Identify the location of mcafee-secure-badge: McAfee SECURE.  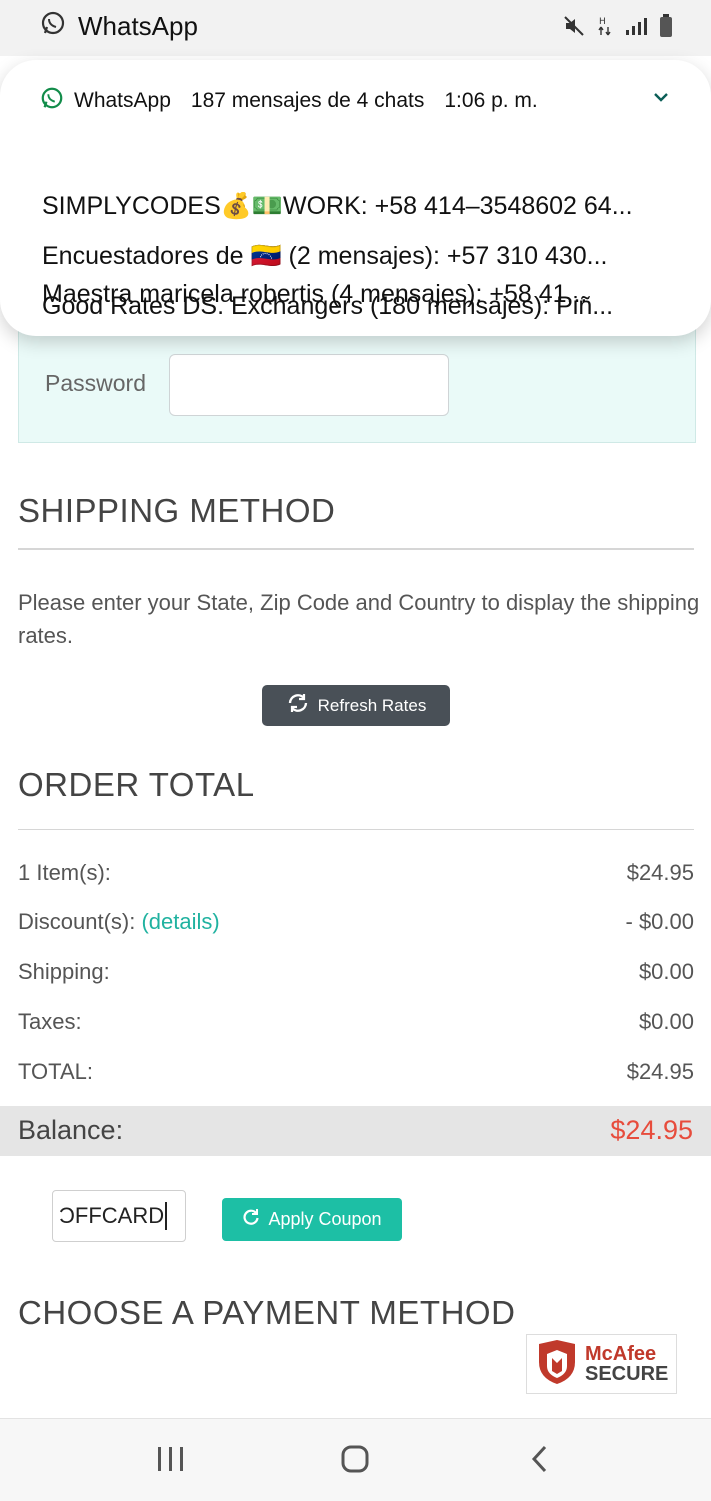
(601, 1364).